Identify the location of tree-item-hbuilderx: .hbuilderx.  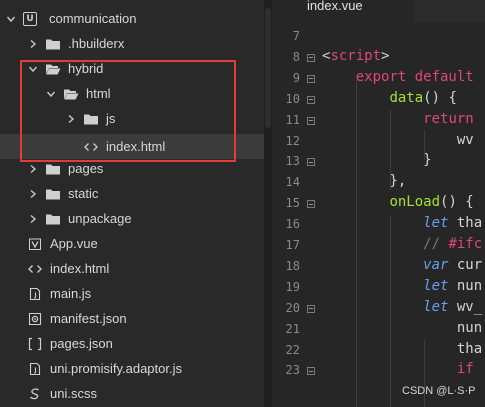
(132, 43).